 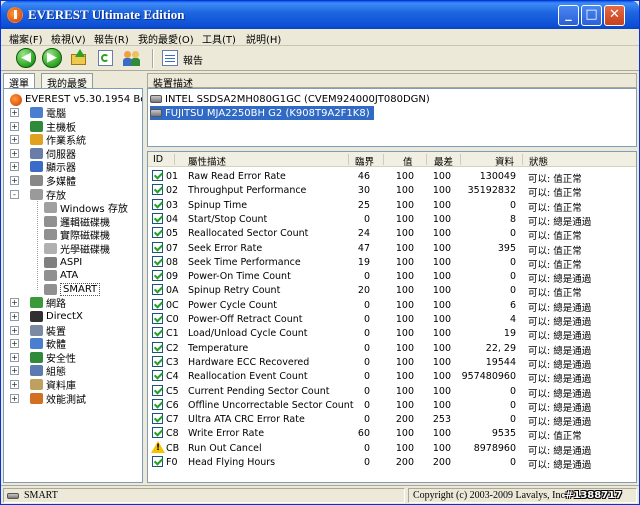 What do you see at coordinates (504, 161) in the screenshot?
I see `col-data: 資料` at bounding box center [504, 161].